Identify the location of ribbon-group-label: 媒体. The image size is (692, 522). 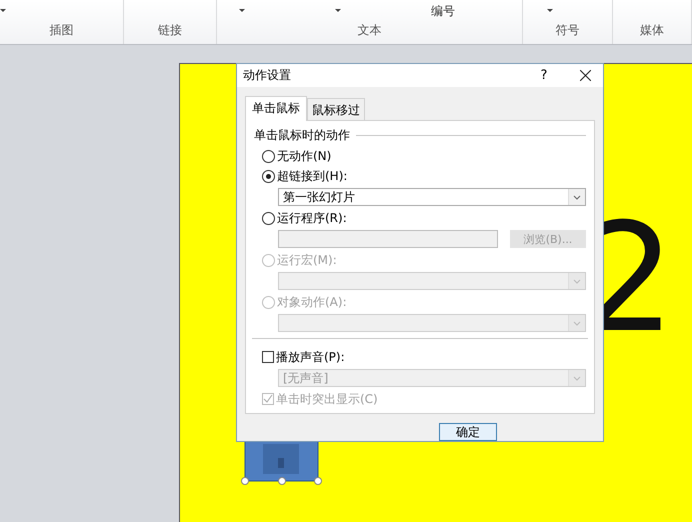
(652, 30).